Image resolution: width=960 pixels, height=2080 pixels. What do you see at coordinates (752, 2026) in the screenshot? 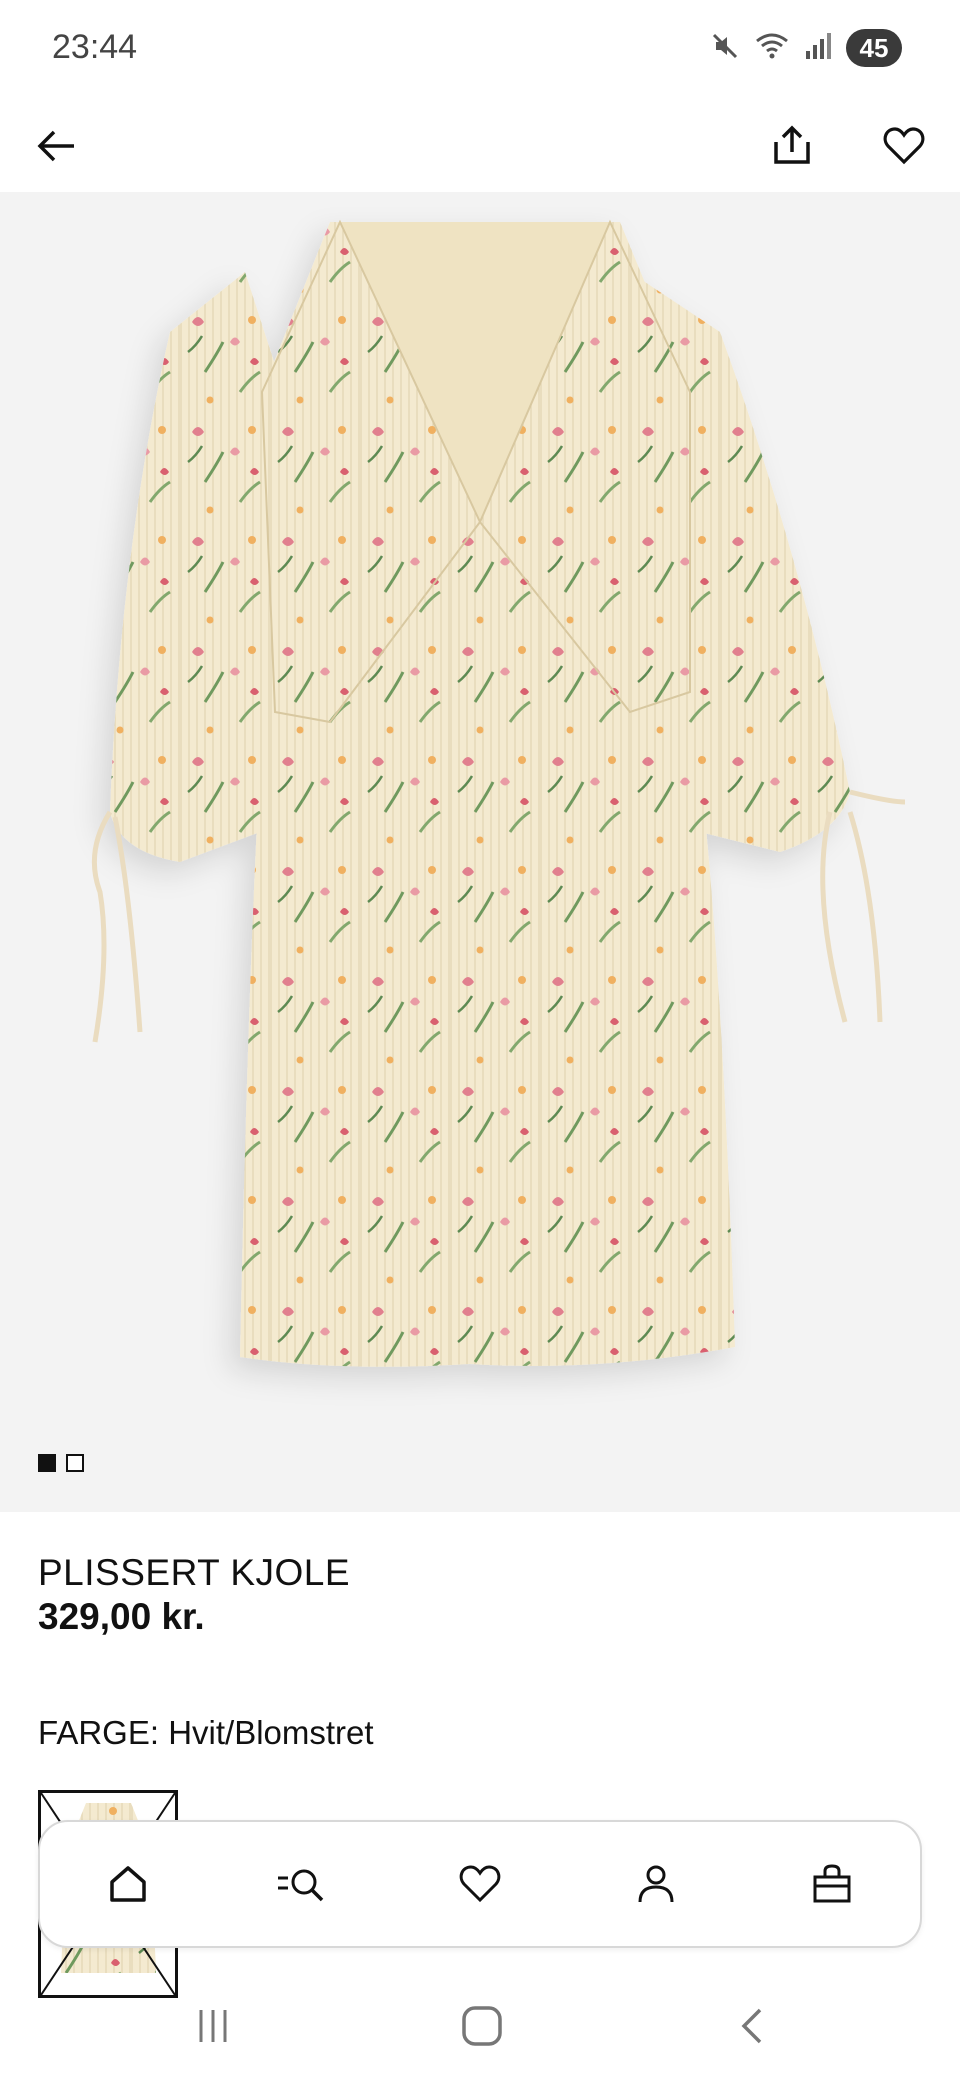
I see `back-icon` at bounding box center [752, 2026].